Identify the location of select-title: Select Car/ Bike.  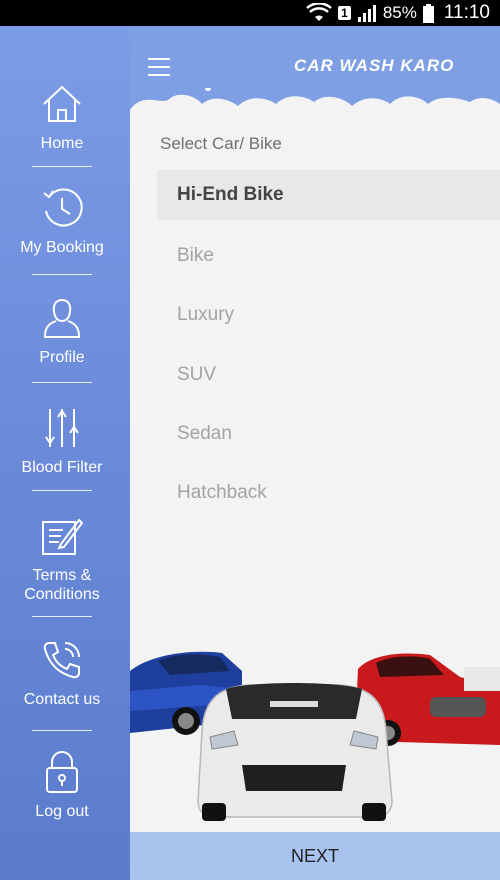
(221, 143).